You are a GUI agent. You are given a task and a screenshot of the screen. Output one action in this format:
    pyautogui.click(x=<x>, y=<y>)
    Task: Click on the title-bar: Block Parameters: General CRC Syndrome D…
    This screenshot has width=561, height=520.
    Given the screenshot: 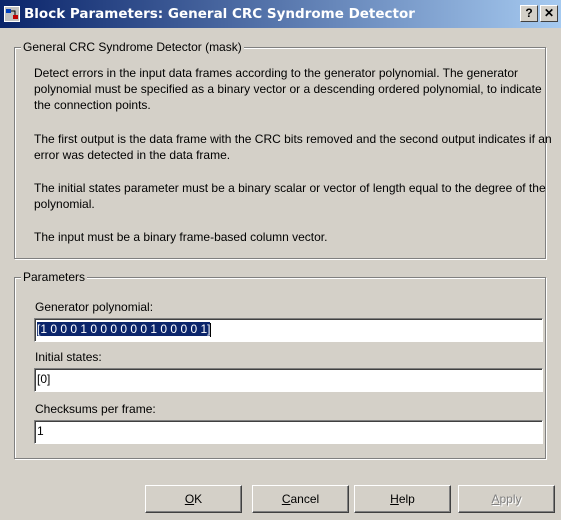 What is the action you would take?
    pyautogui.click(x=280, y=14)
    